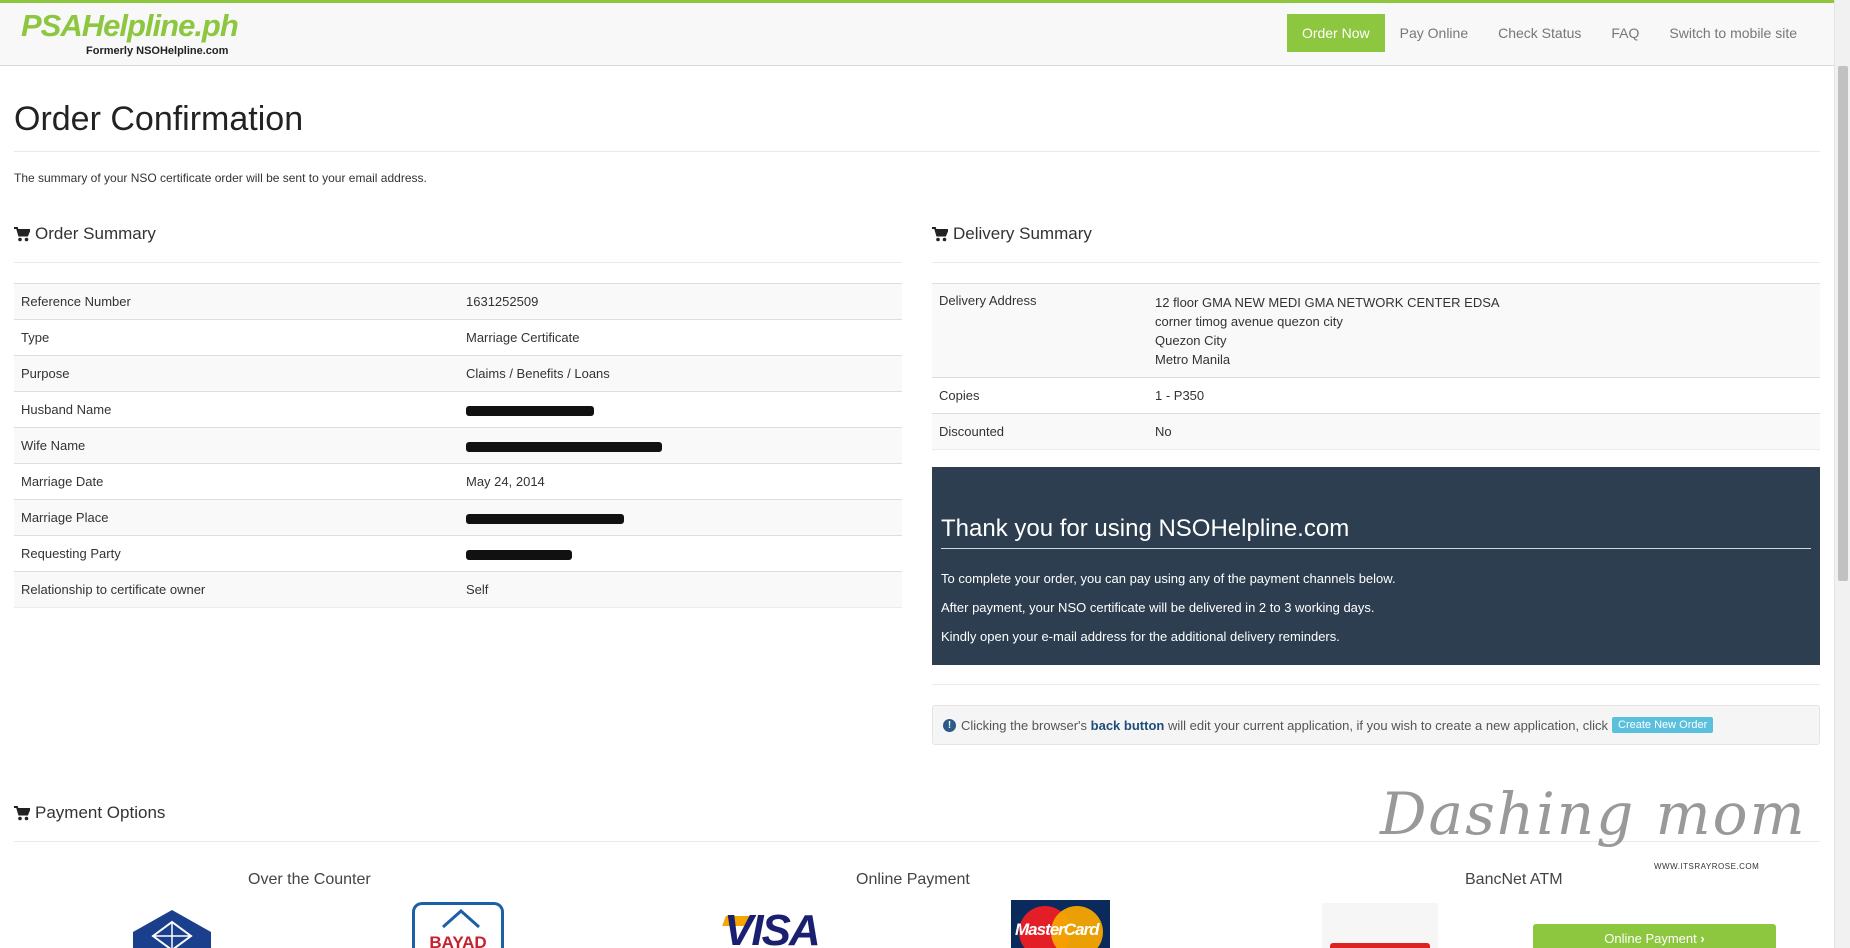  Describe the element at coordinates (949, 725) in the screenshot. I see `info-icon: !` at that location.